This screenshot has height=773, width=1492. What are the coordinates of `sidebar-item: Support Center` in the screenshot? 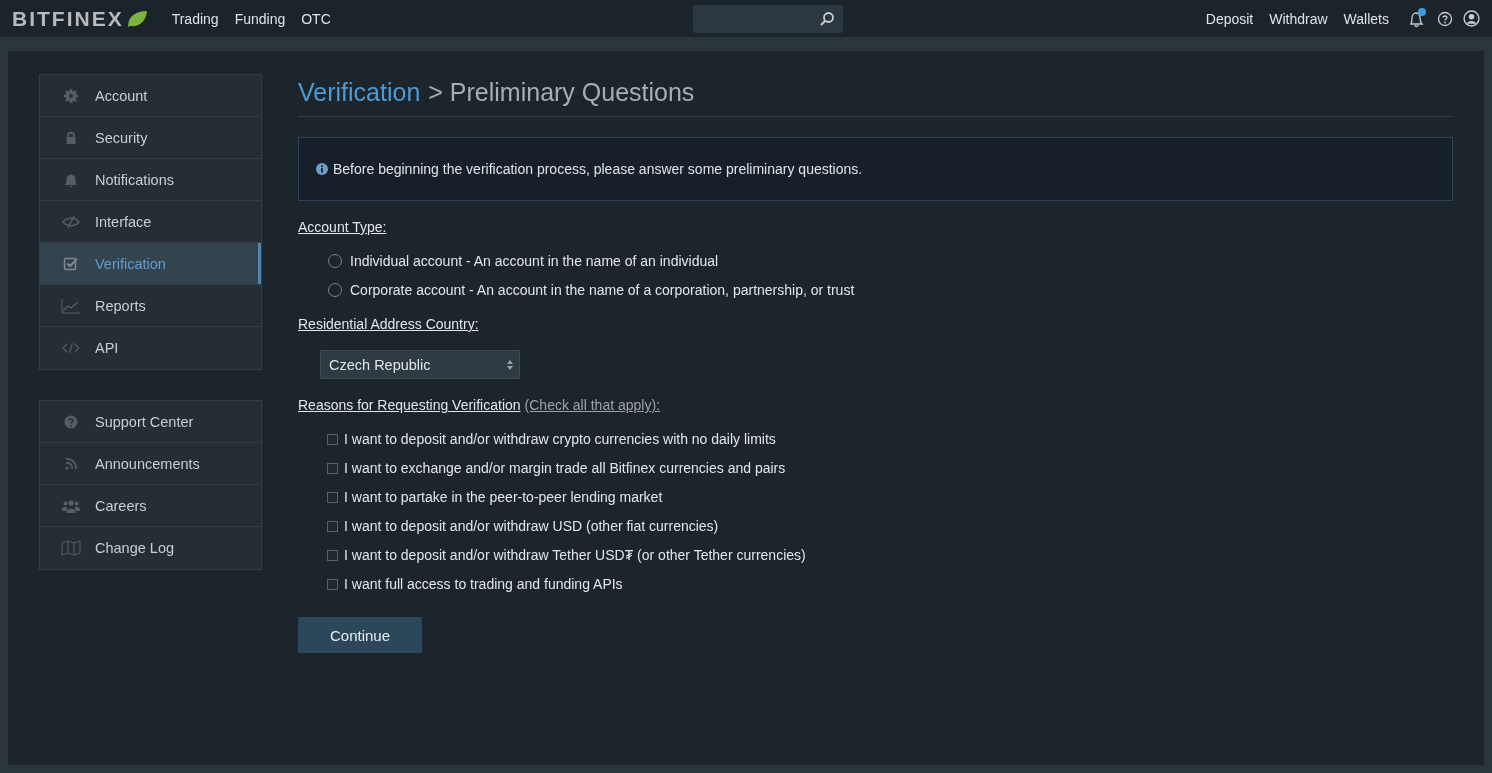 It's located at (150, 422).